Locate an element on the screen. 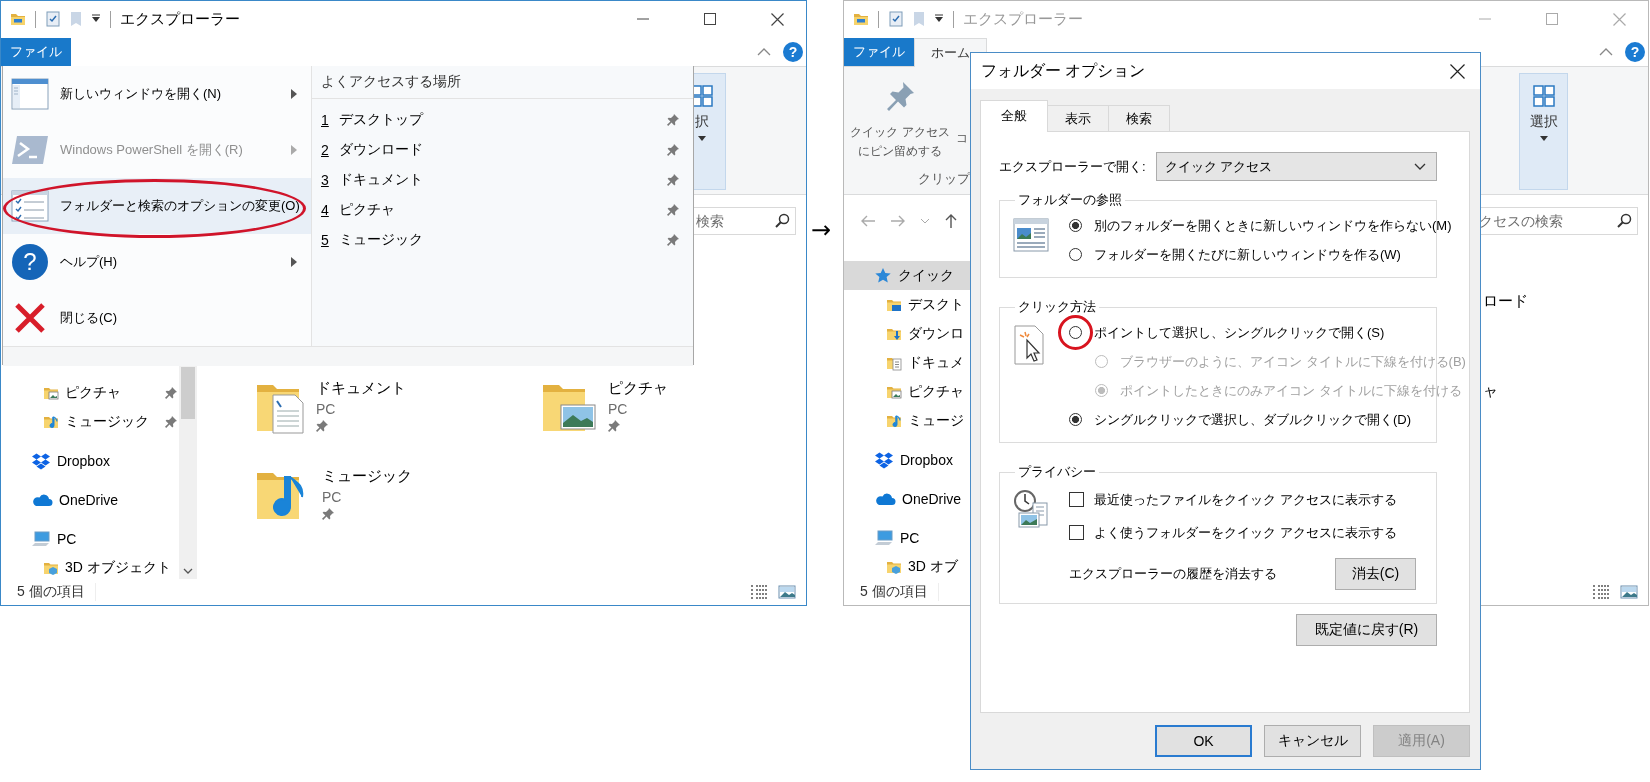 Image resolution: width=1650 pixels, height=782 pixels. ribbon-label: コ is located at coordinates (962, 138).